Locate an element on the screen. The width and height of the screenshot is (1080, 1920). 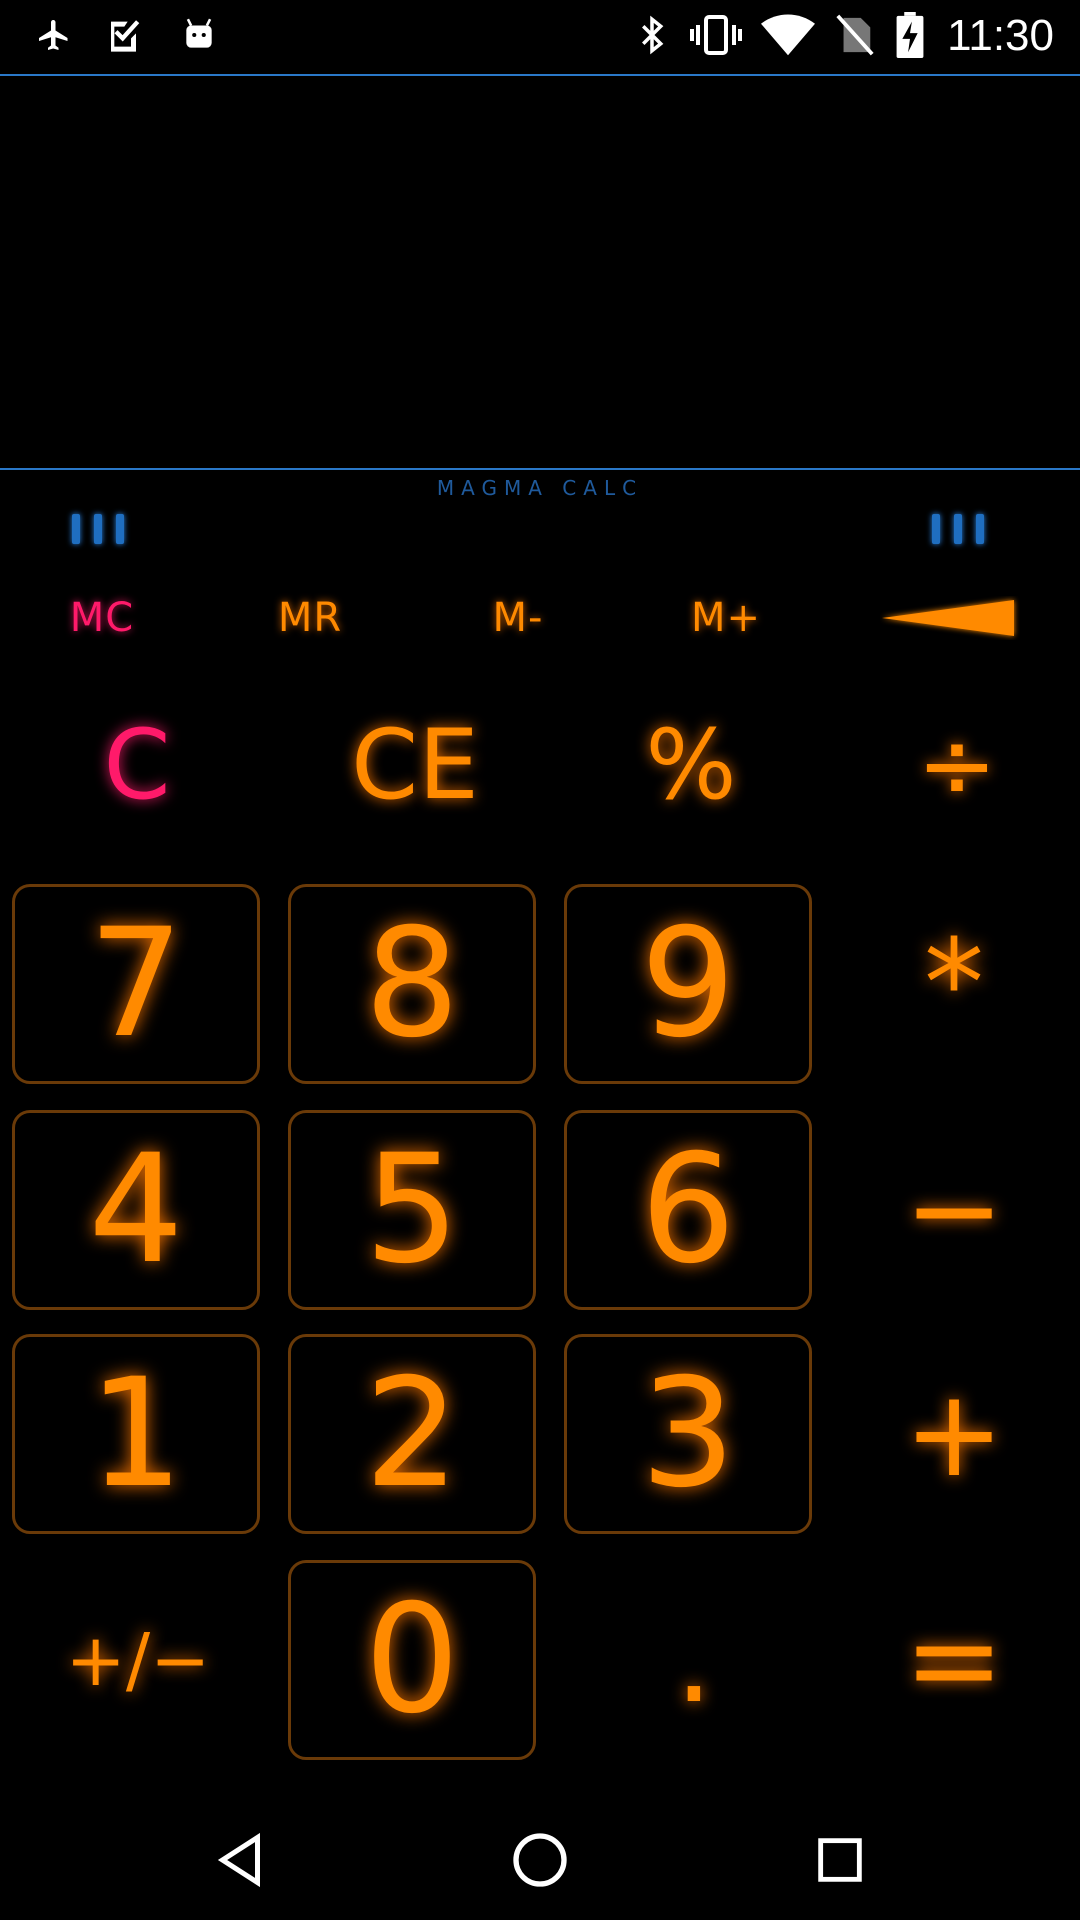
back-icon is located at coordinates (240, 1860).